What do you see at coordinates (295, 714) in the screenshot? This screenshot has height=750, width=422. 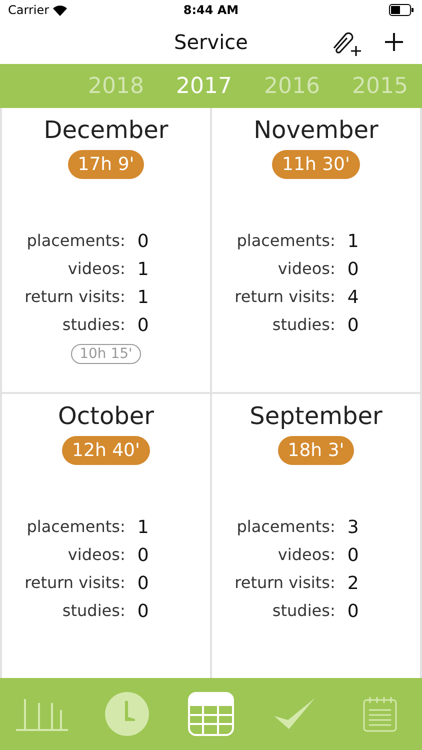 I see `checkmark-icon` at bounding box center [295, 714].